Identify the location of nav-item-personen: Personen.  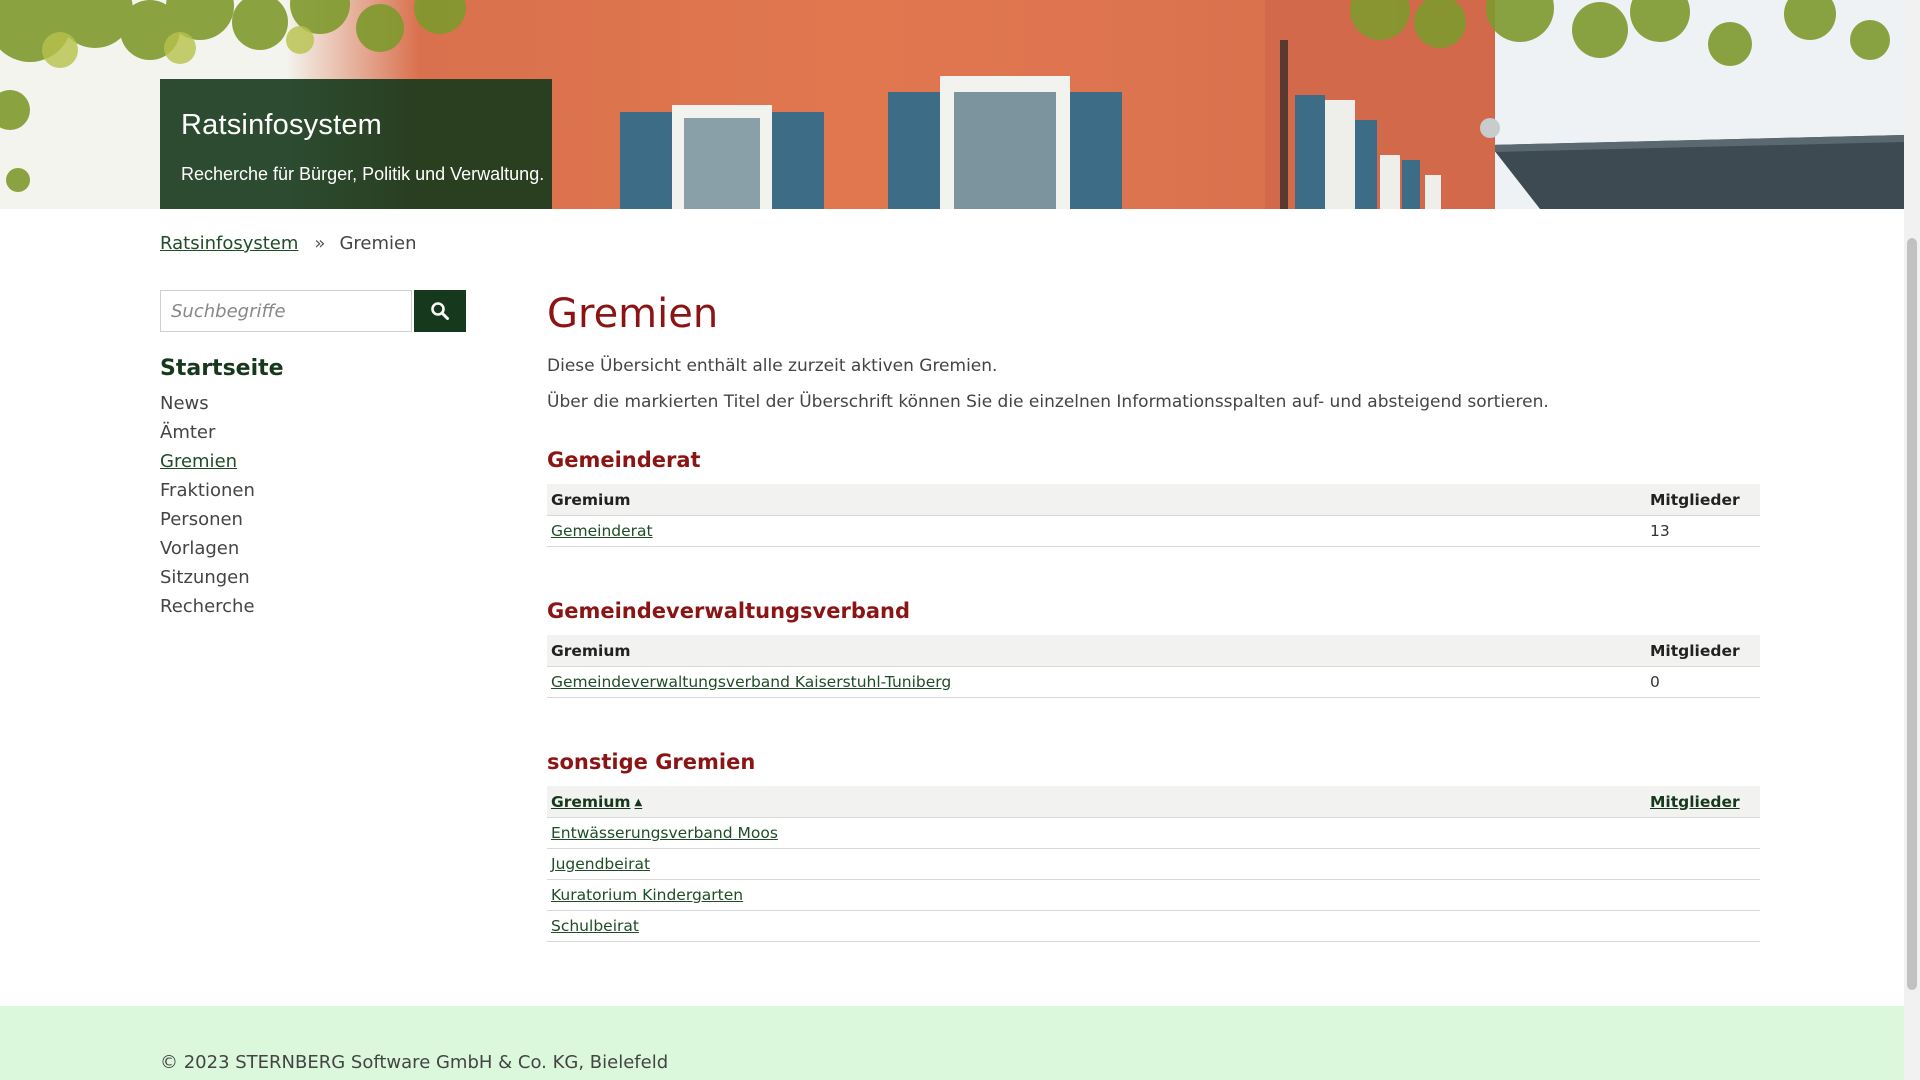
(222, 519).